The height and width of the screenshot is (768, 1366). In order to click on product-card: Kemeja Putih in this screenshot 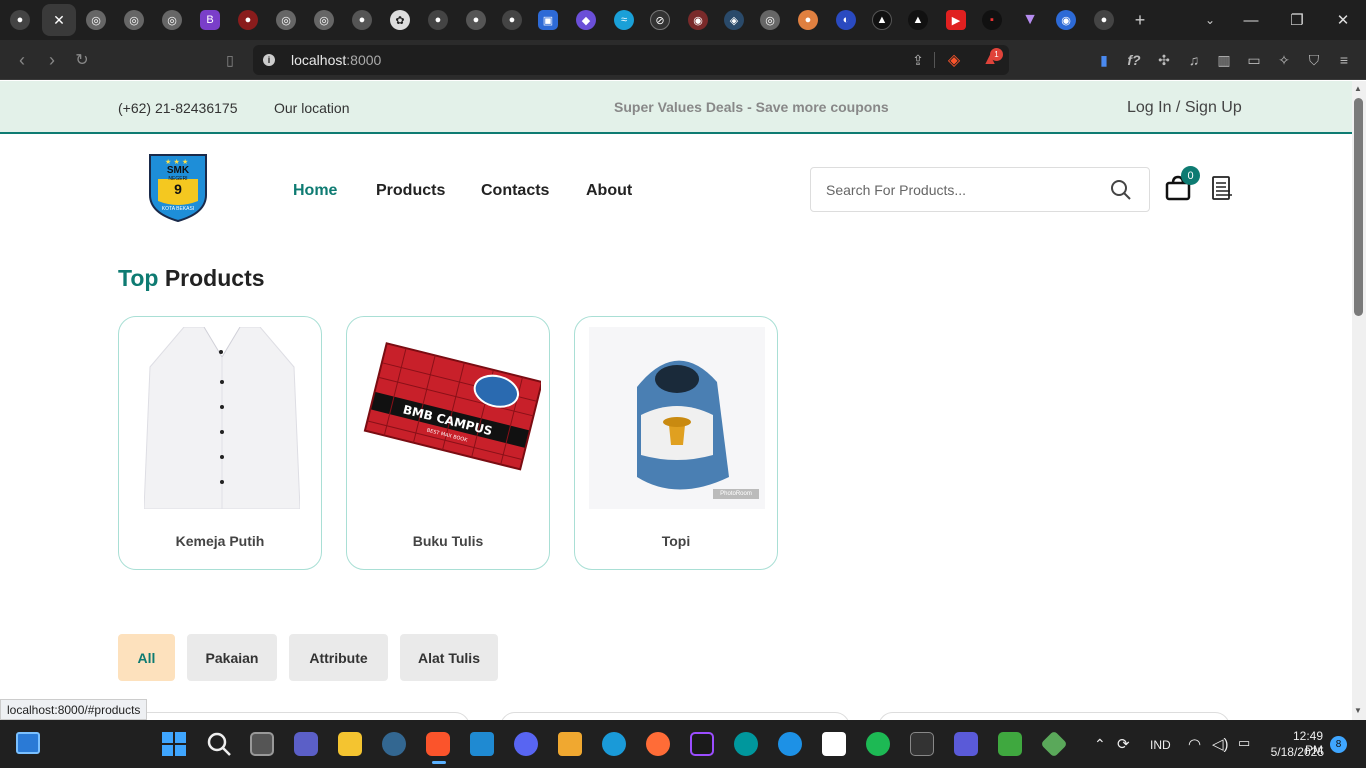, I will do `click(220, 443)`.